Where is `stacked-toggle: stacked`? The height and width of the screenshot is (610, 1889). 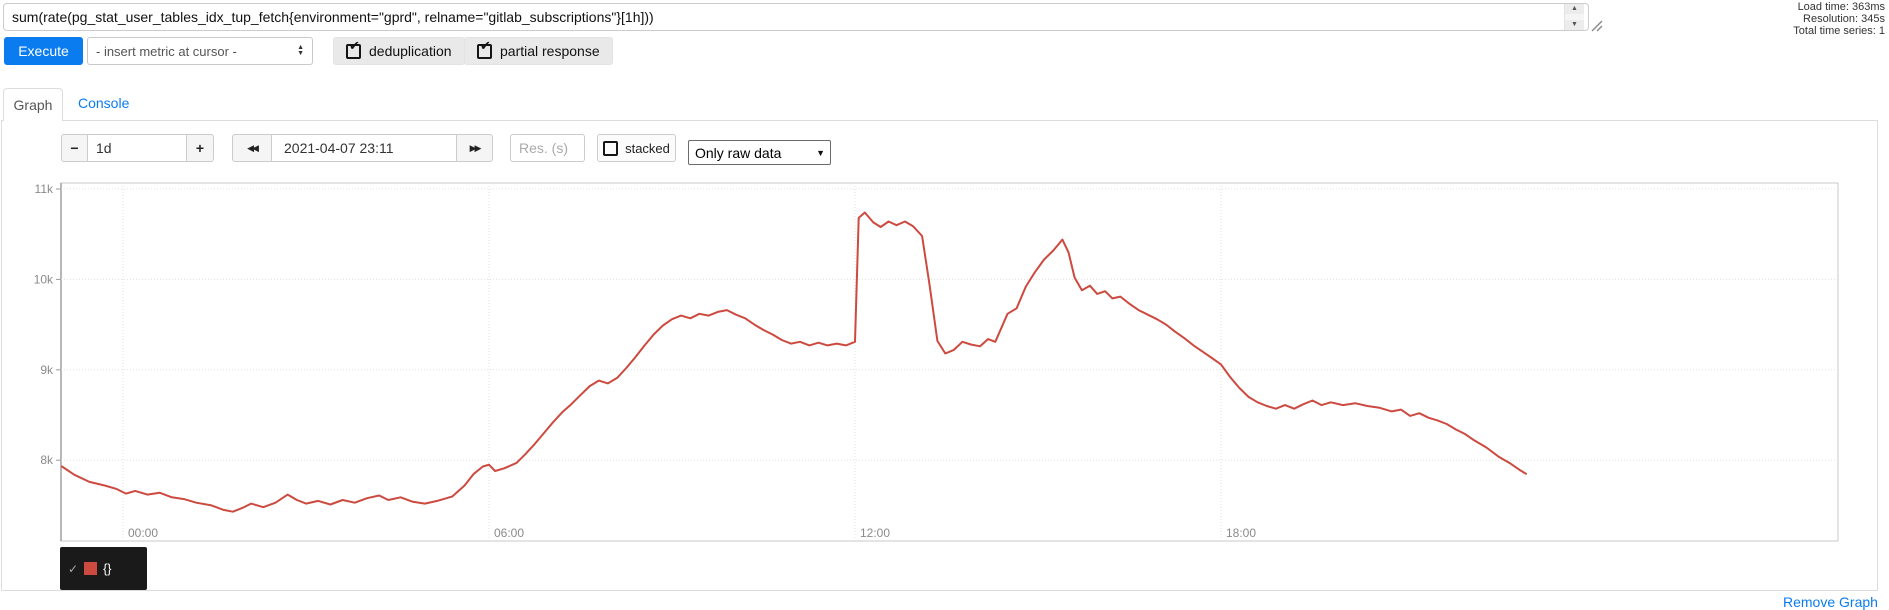
stacked-toggle: stacked is located at coordinates (636, 148).